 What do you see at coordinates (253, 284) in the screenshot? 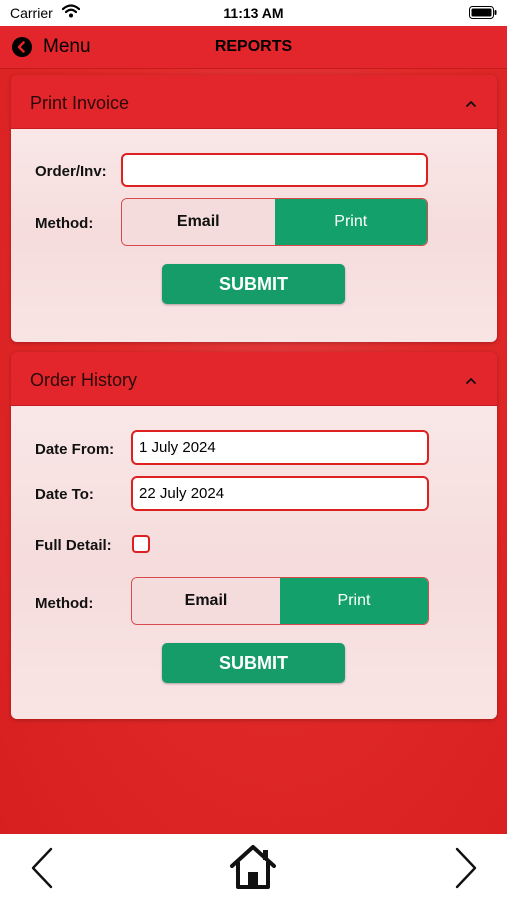
I see `print-invoice-submit-button: SUBMIT` at bounding box center [253, 284].